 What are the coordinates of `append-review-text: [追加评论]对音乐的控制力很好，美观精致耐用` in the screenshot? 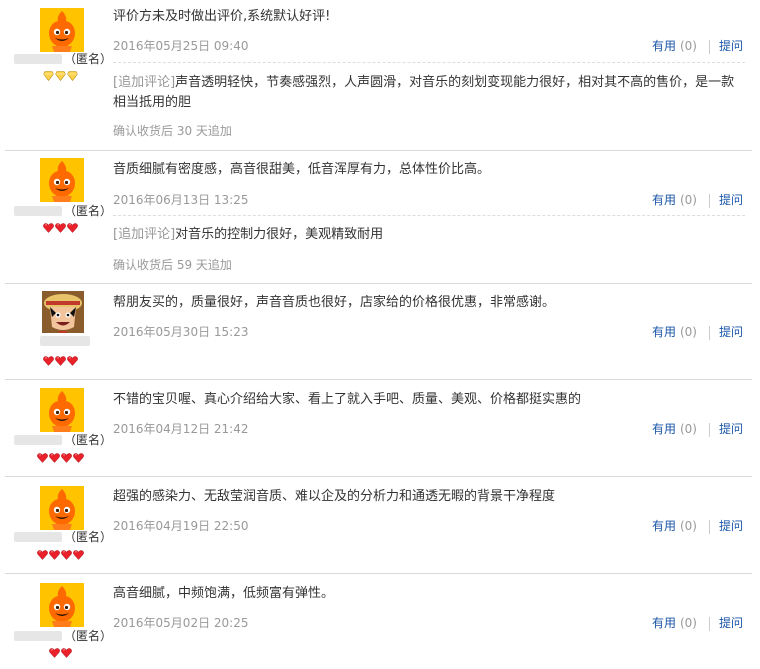 It's located at (248, 234).